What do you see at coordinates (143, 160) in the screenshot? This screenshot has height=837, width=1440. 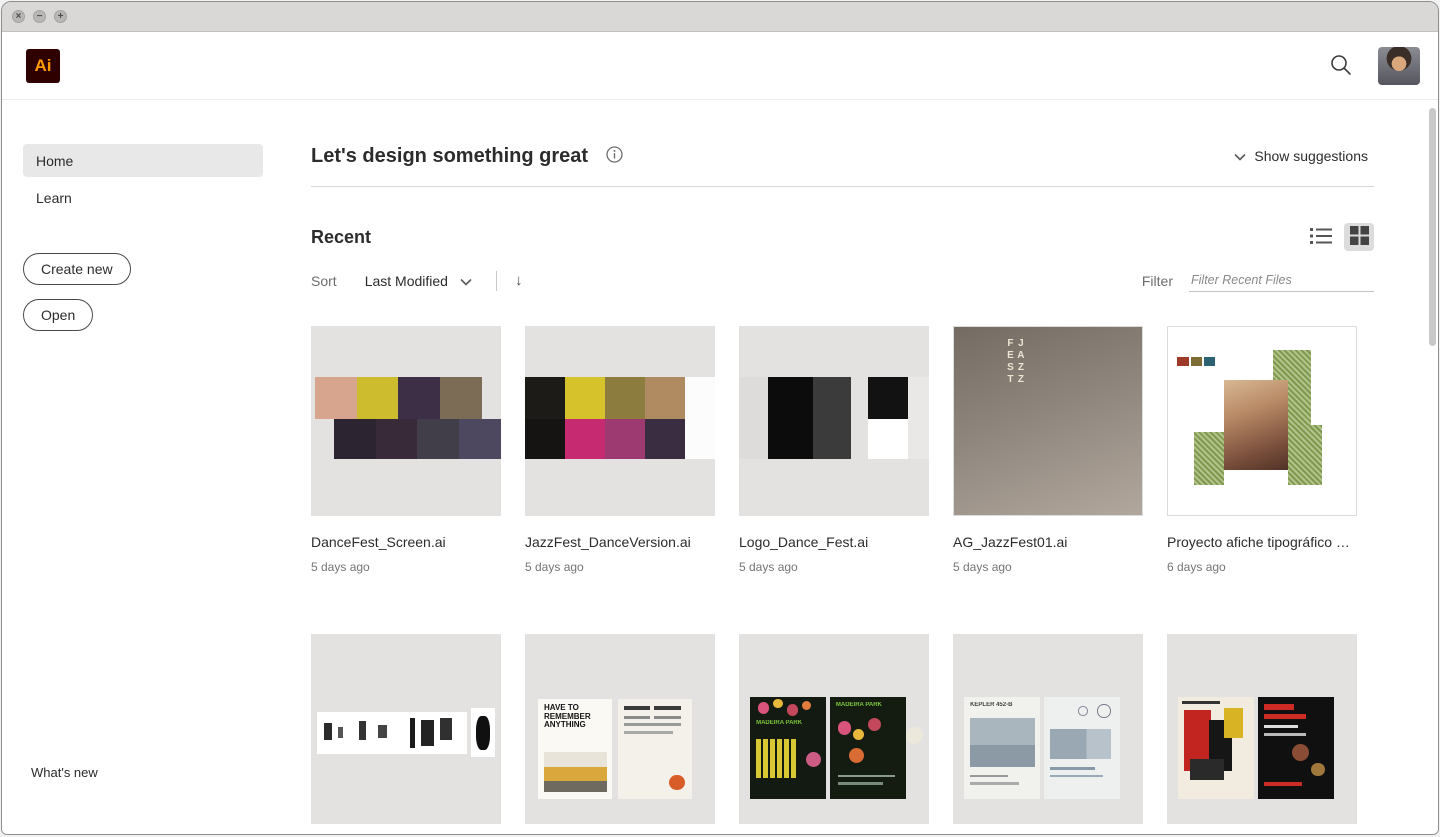 I see `sidebar-item-home: Home` at bounding box center [143, 160].